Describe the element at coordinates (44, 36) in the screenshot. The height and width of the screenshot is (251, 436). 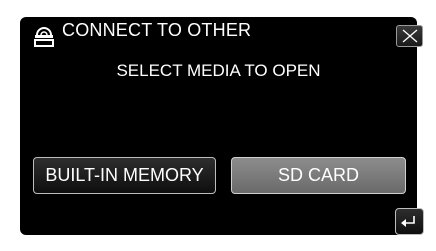
I see `disc-drive-icon` at that location.